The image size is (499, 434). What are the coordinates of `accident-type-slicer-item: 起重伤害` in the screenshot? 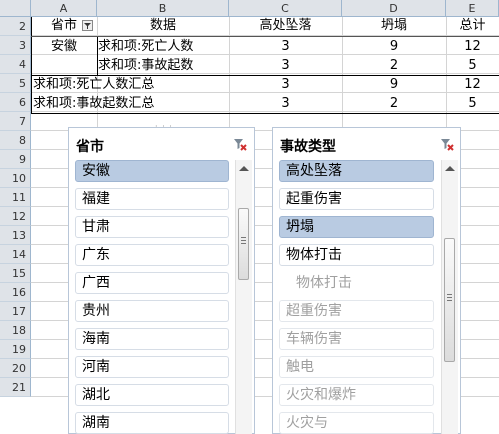 It's located at (356, 199).